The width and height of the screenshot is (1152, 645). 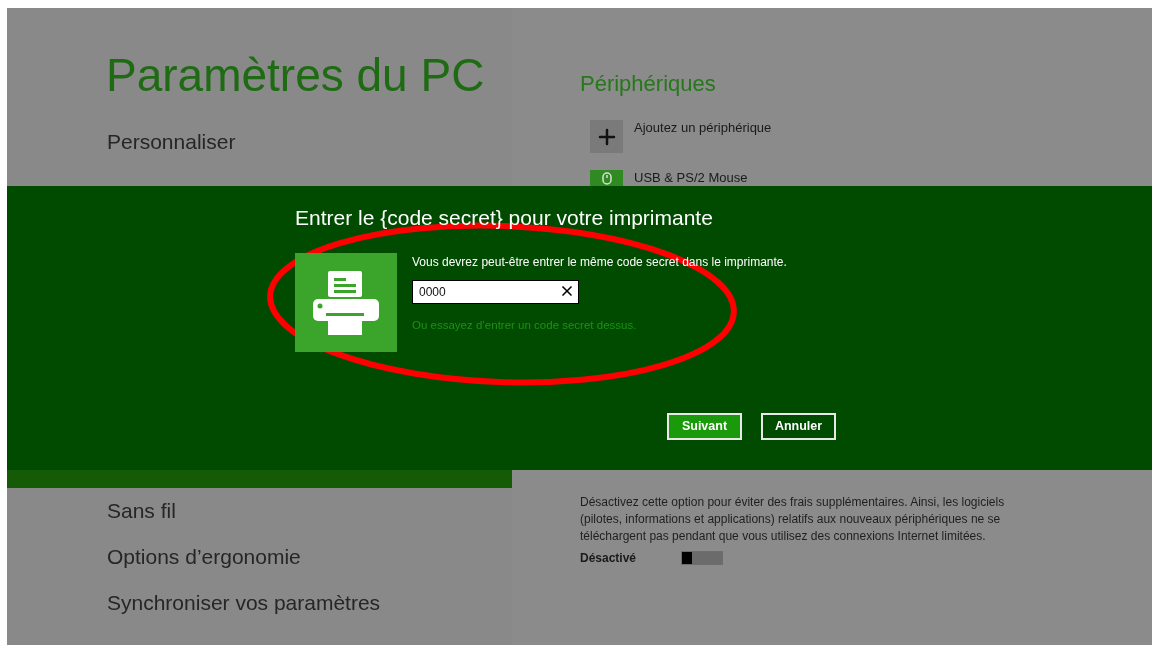 What do you see at coordinates (793, 519) in the screenshot?
I see `option-description: Désactivez cette option pour éviter des frais supplémentaires. Ainsi, les logiciels (pilotes, informations et applications) relatifs aux nouveaux périphériques ne se téléchargent pas pendant que vous utilisez des connexions Internet limitées.` at bounding box center [793, 519].